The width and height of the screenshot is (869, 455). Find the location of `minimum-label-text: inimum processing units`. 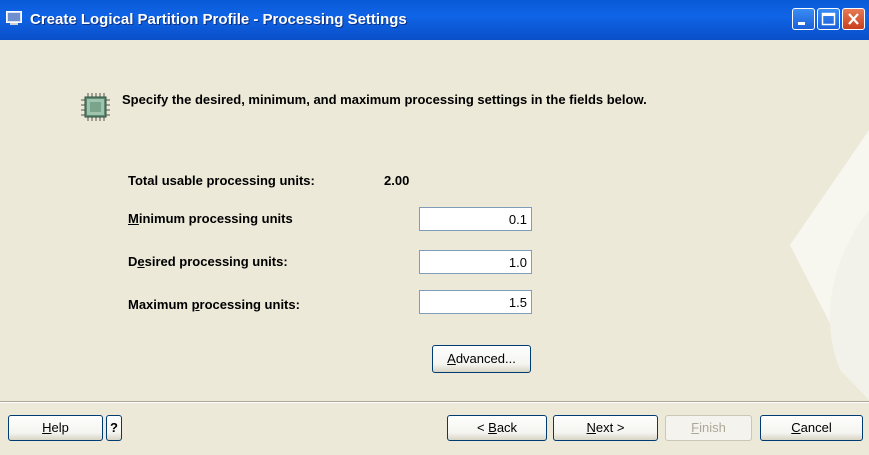

minimum-label-text: inimum processing units is located at coordinates (215, 218).